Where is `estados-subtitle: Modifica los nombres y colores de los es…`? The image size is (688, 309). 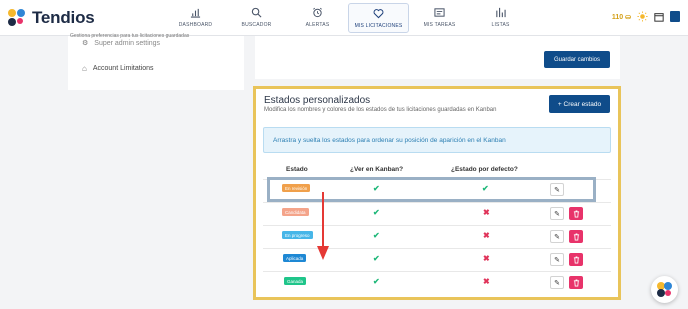 estados-subtitle: Modifica los nombres y colores de los es… is located at coordinates (380, 110).